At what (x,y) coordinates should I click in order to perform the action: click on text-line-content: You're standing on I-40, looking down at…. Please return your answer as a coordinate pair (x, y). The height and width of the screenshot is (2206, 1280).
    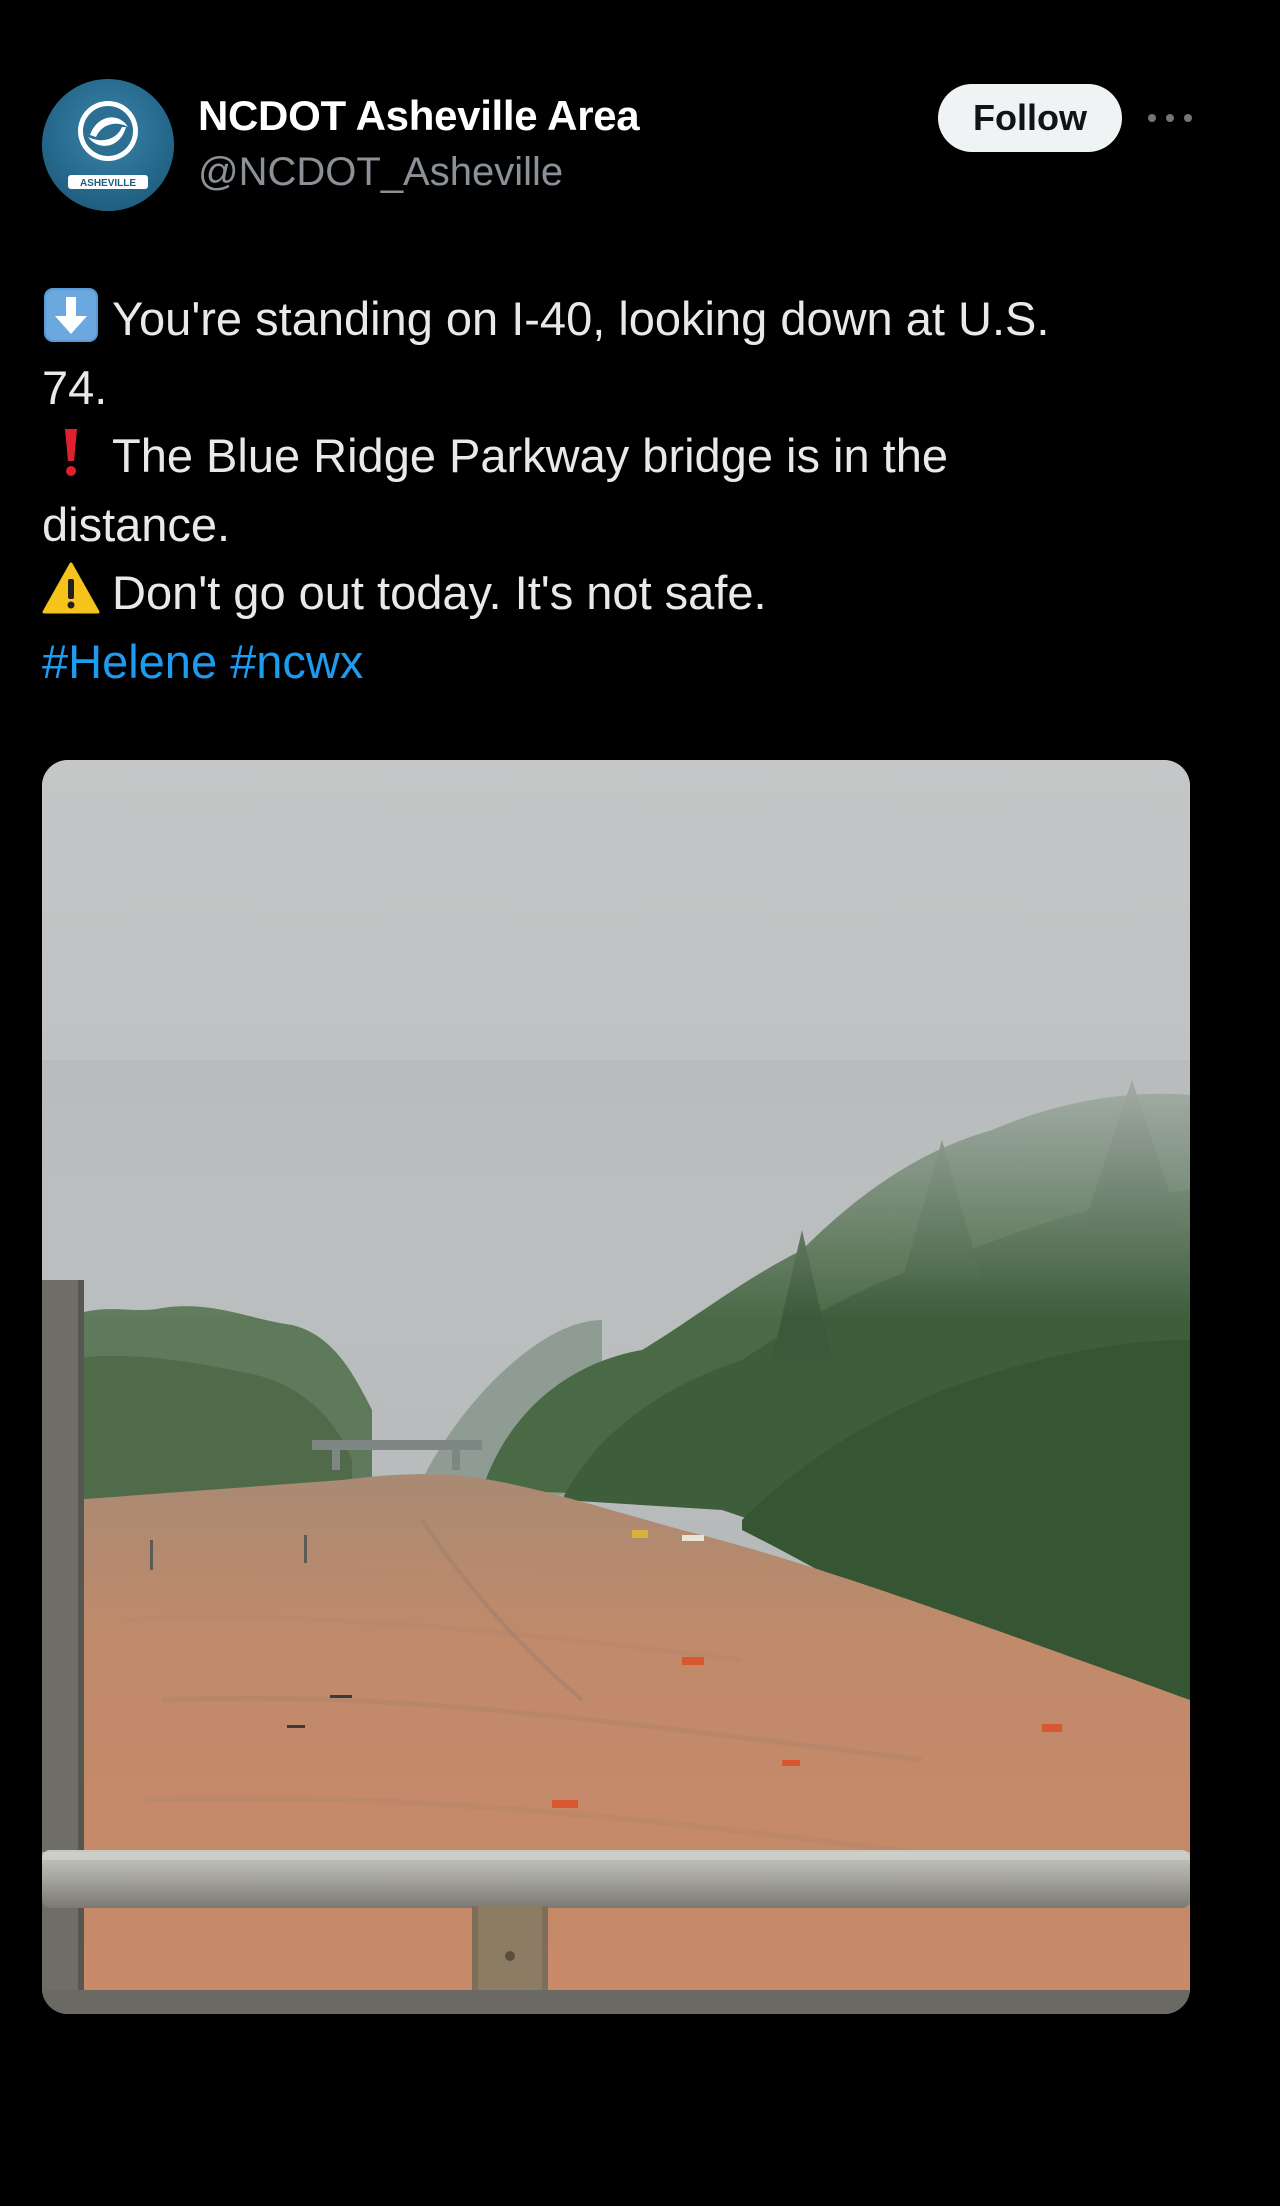
    Looking at the image, I should click on (581, 318).